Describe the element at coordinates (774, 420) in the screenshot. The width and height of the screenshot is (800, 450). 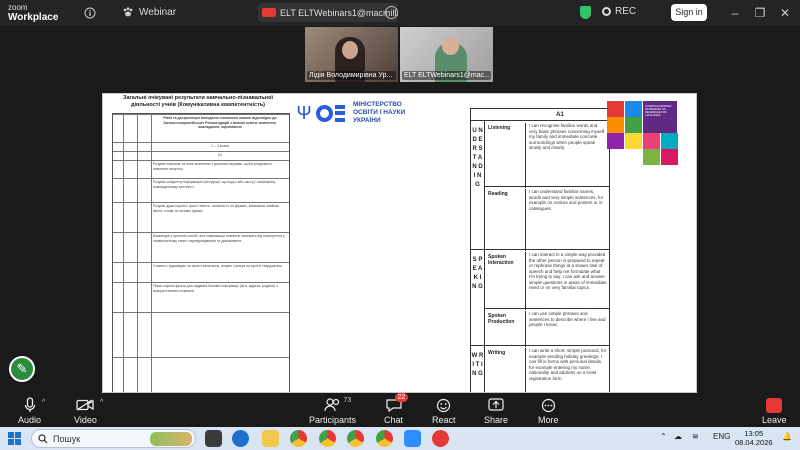
I see `leave-label: Leave` at that location.